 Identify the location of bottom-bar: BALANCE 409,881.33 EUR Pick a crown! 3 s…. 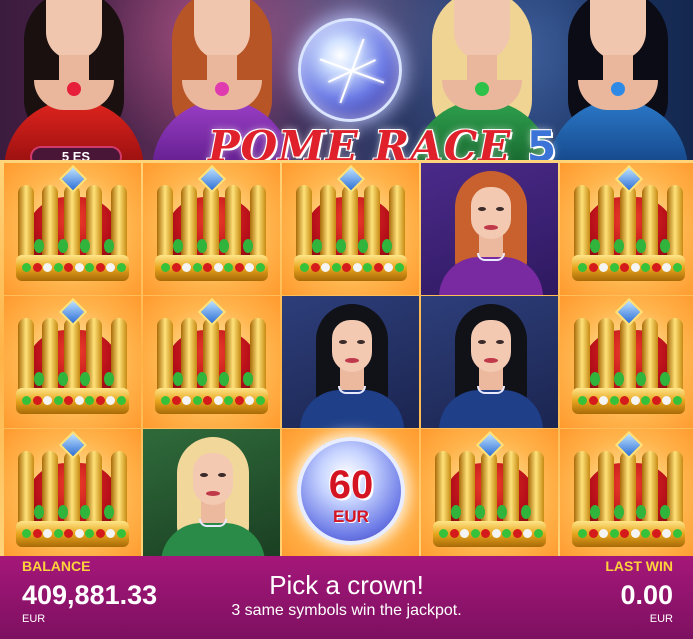
(346, 597).